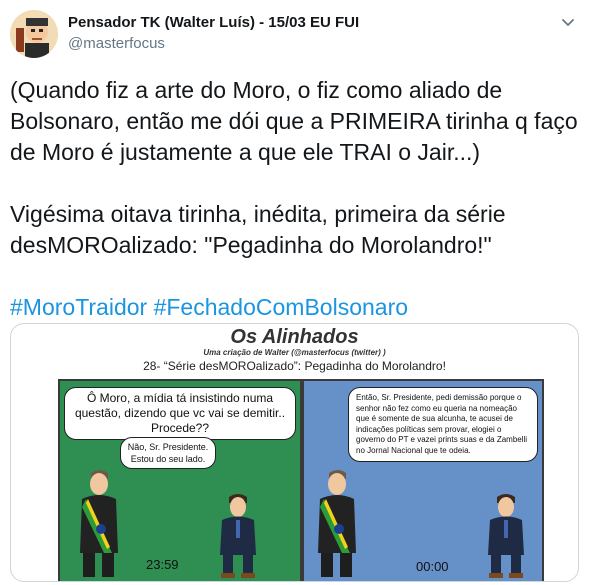  I want to click on chevron-down-icon, so click(568, 22).